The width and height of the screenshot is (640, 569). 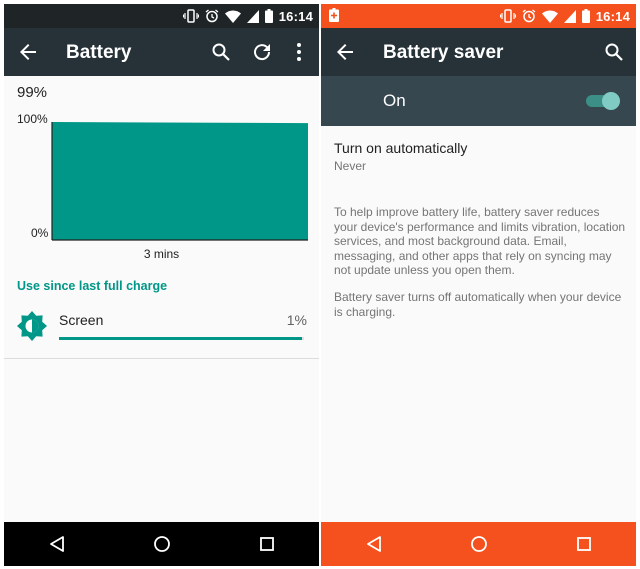 What do you see at coordinates (394, 100) in the screenshot?
I see `switch-label: On` at bounding box center [394, 100].